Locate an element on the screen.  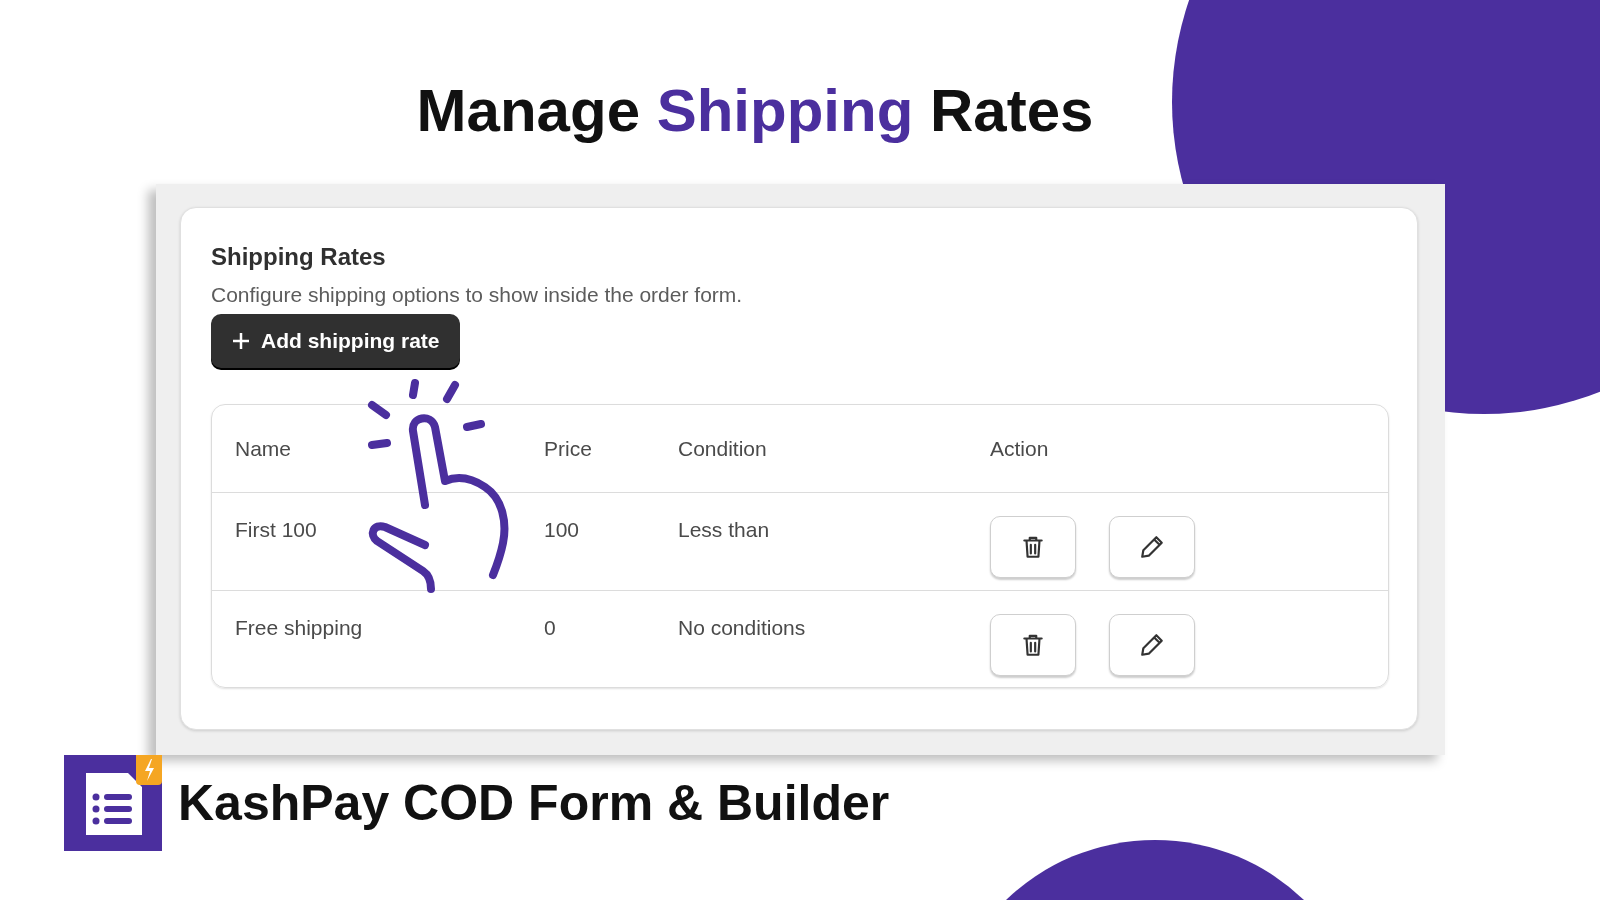
plus-icon is located at coordinates (241, 341).